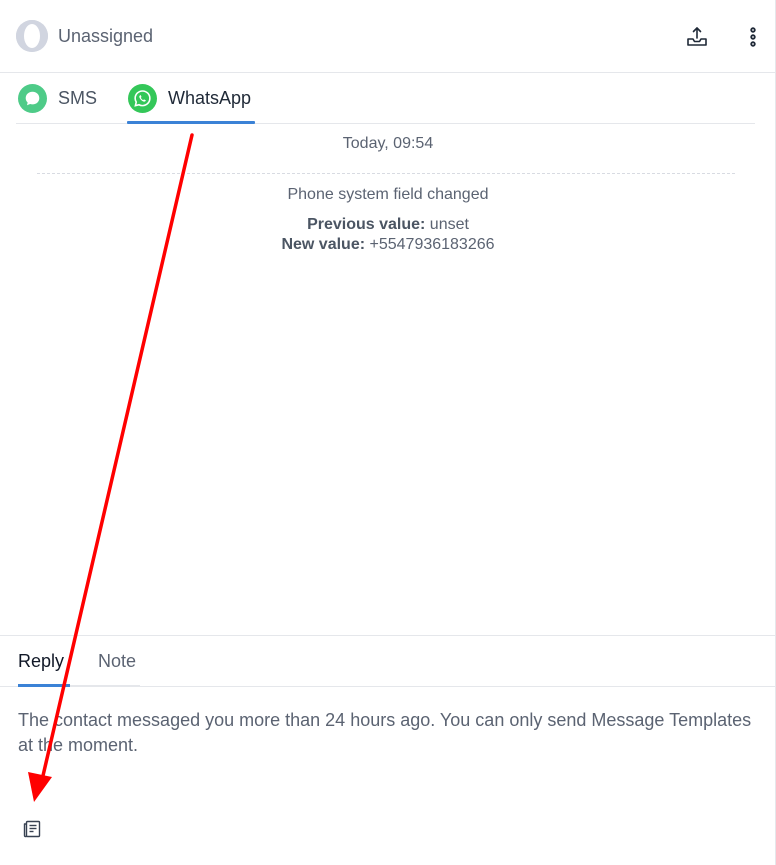  I want to click on event-previous-value: Previous value: unset, so click(388, 225).